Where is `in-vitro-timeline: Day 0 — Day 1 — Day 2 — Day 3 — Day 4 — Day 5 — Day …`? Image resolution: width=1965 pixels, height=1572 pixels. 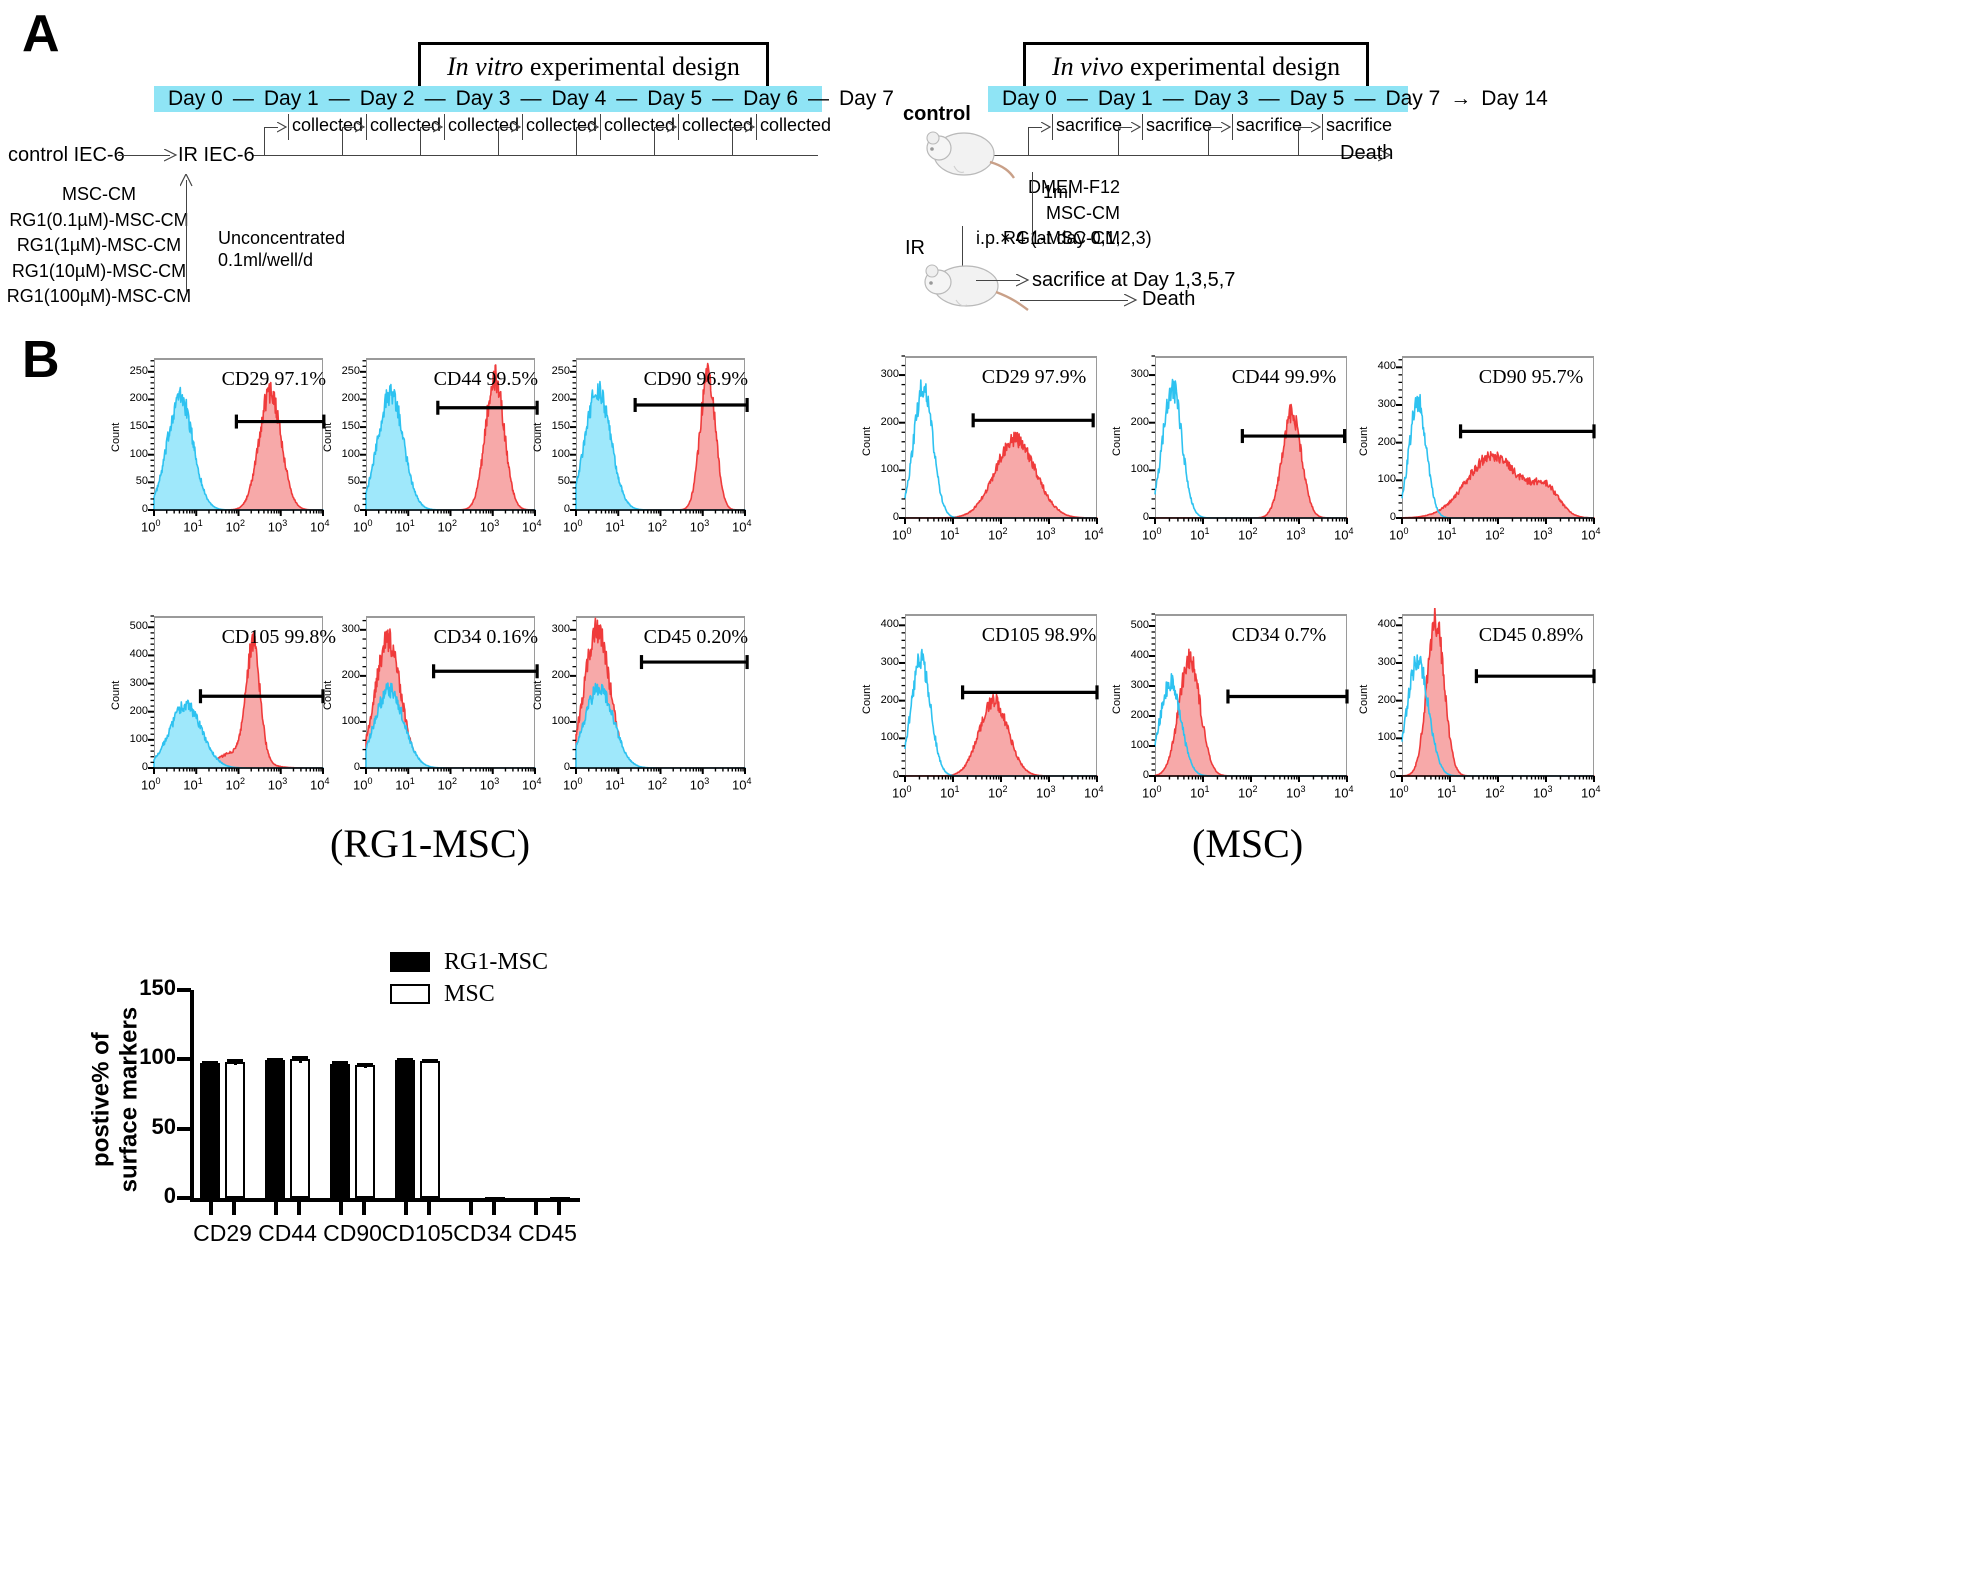 in-vitro-timeline: Day 0 — Day 1 — Day 2 — Day 3 — Day 4 — Day 5 — Day … is located at coordinates (524, 99).